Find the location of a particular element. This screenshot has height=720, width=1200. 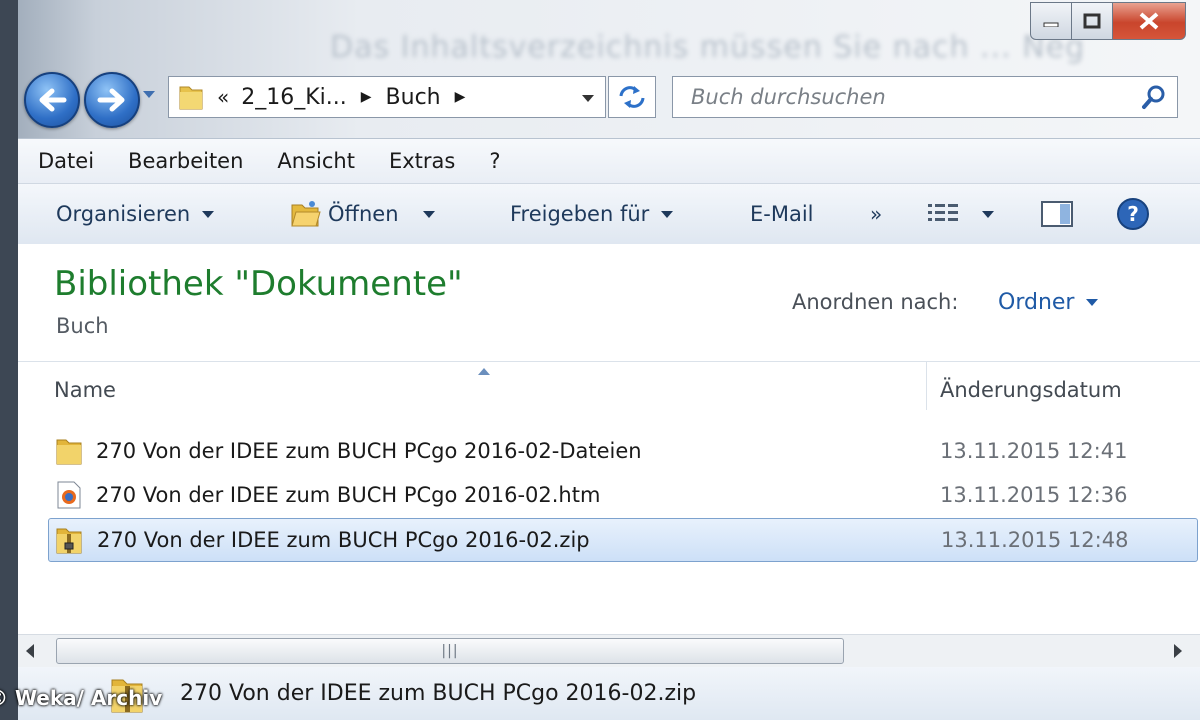

breadcrumb-segment-2: Buch is located at coordinates (413, 97).